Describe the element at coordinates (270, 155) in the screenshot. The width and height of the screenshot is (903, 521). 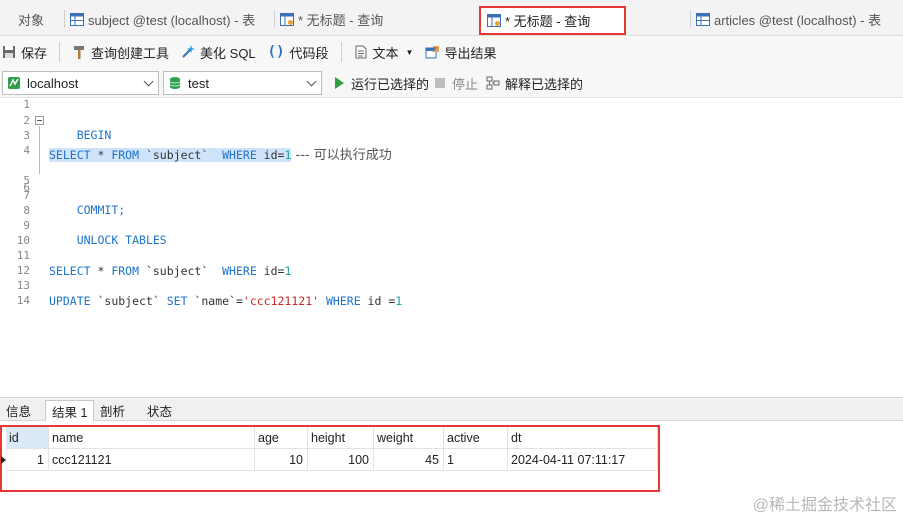
I see `sql-text: id=` at that location.